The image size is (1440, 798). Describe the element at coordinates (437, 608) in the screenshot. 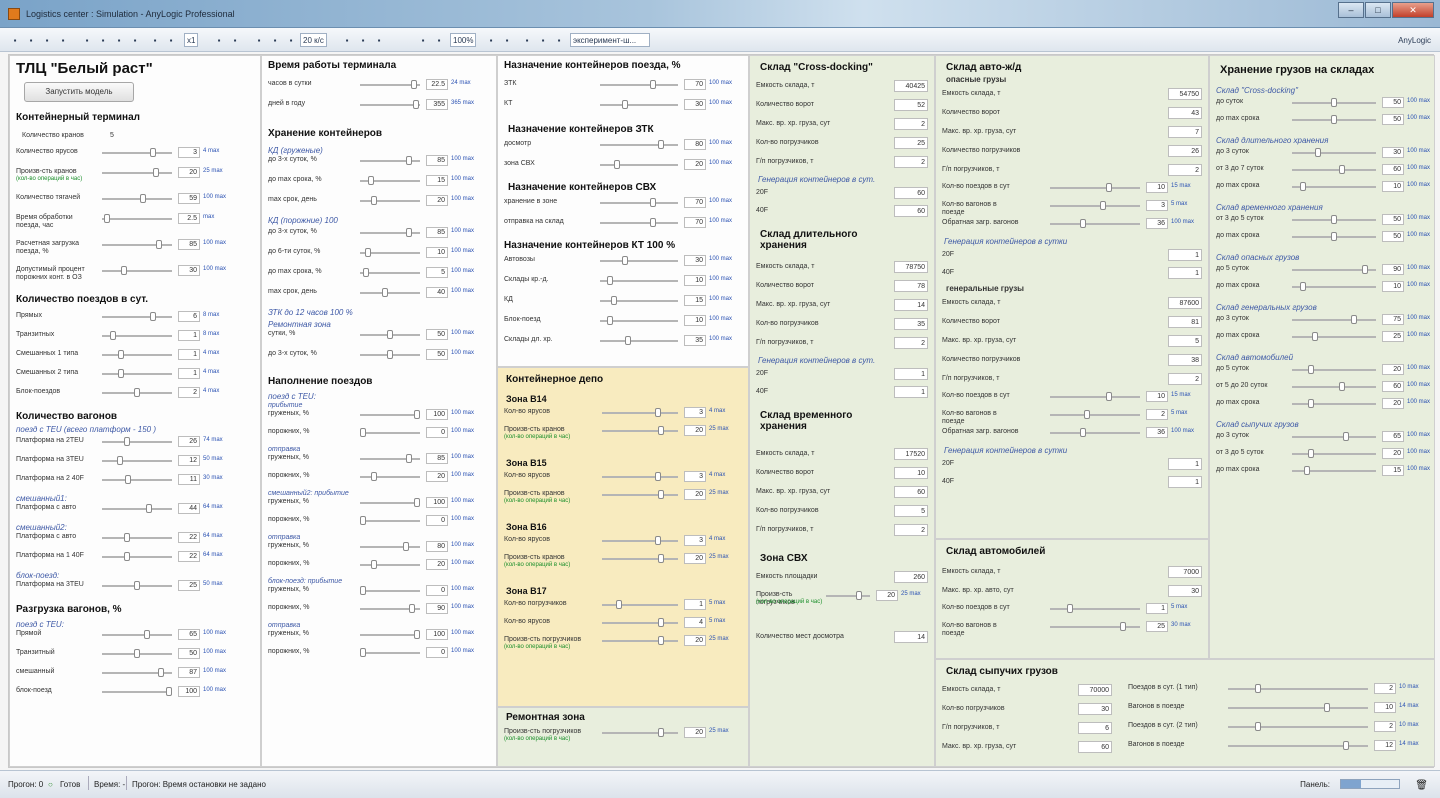

I see `param-value: 90` at that location.